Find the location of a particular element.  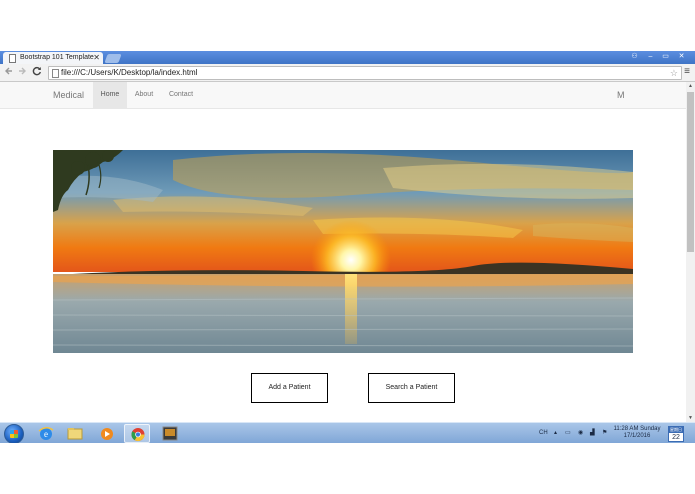

app-glyph is located at coordinates (170, 433).